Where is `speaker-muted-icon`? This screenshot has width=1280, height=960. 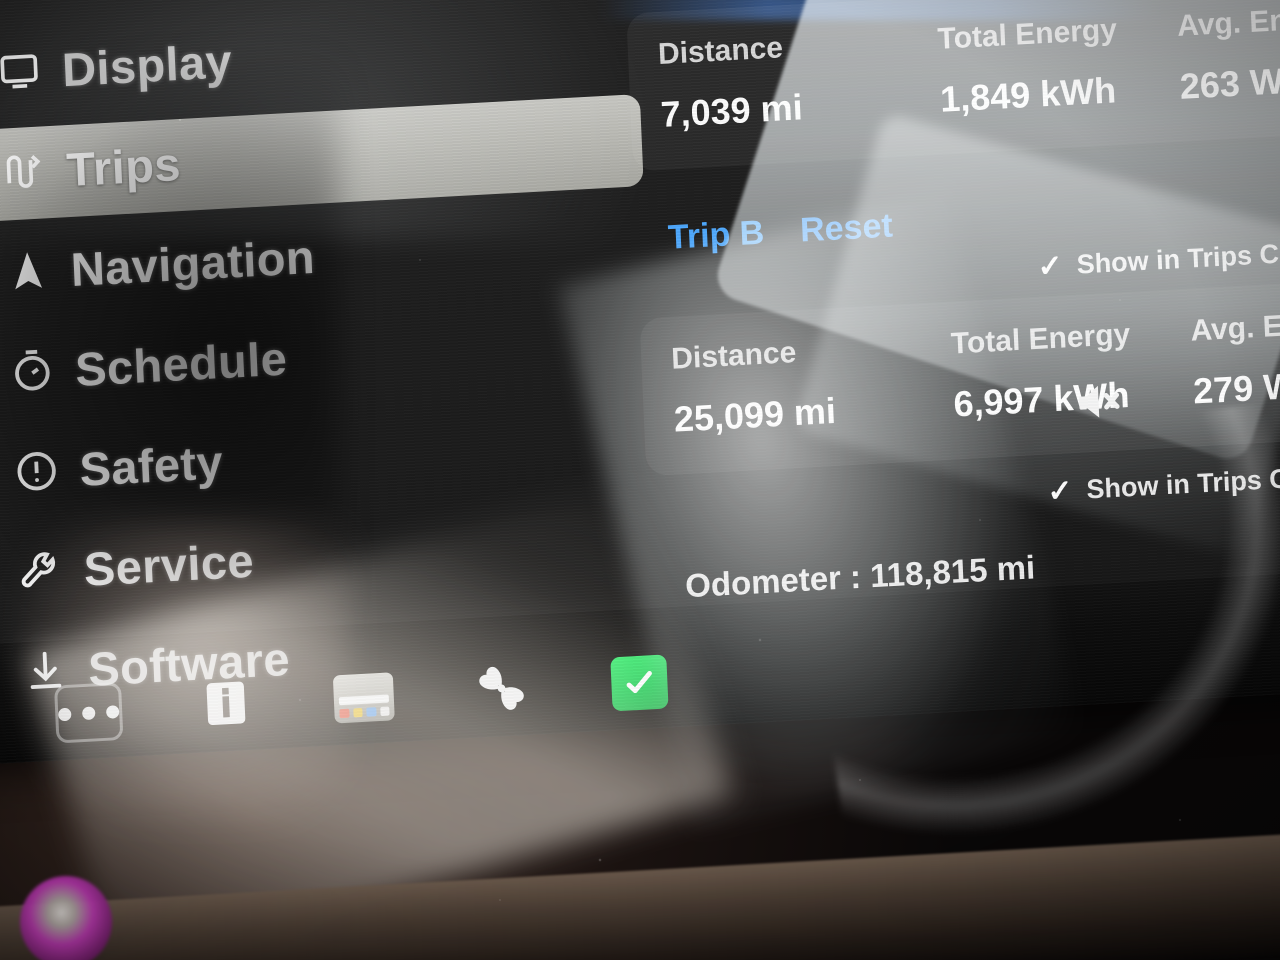
speaker-muted-icon is located at coordinates (1099, 410).